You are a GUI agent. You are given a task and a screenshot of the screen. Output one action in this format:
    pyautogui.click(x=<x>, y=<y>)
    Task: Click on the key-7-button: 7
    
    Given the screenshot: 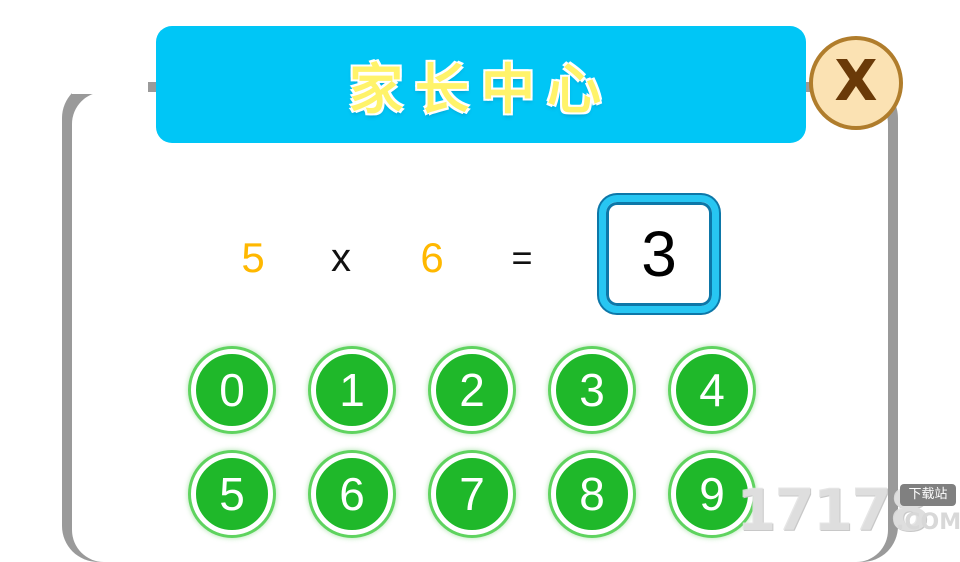 What is the action you would take?
    pyautogui.click(x=472, y=494)
    